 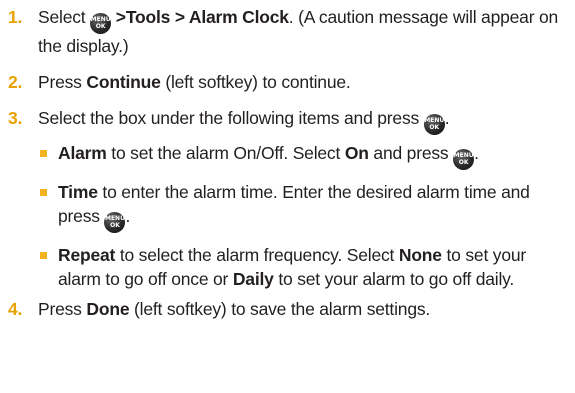 What do you see at coordinates (411, 153) in the screenshot?
I see `item-text-continued: and press` at bounding box center [411, 153].